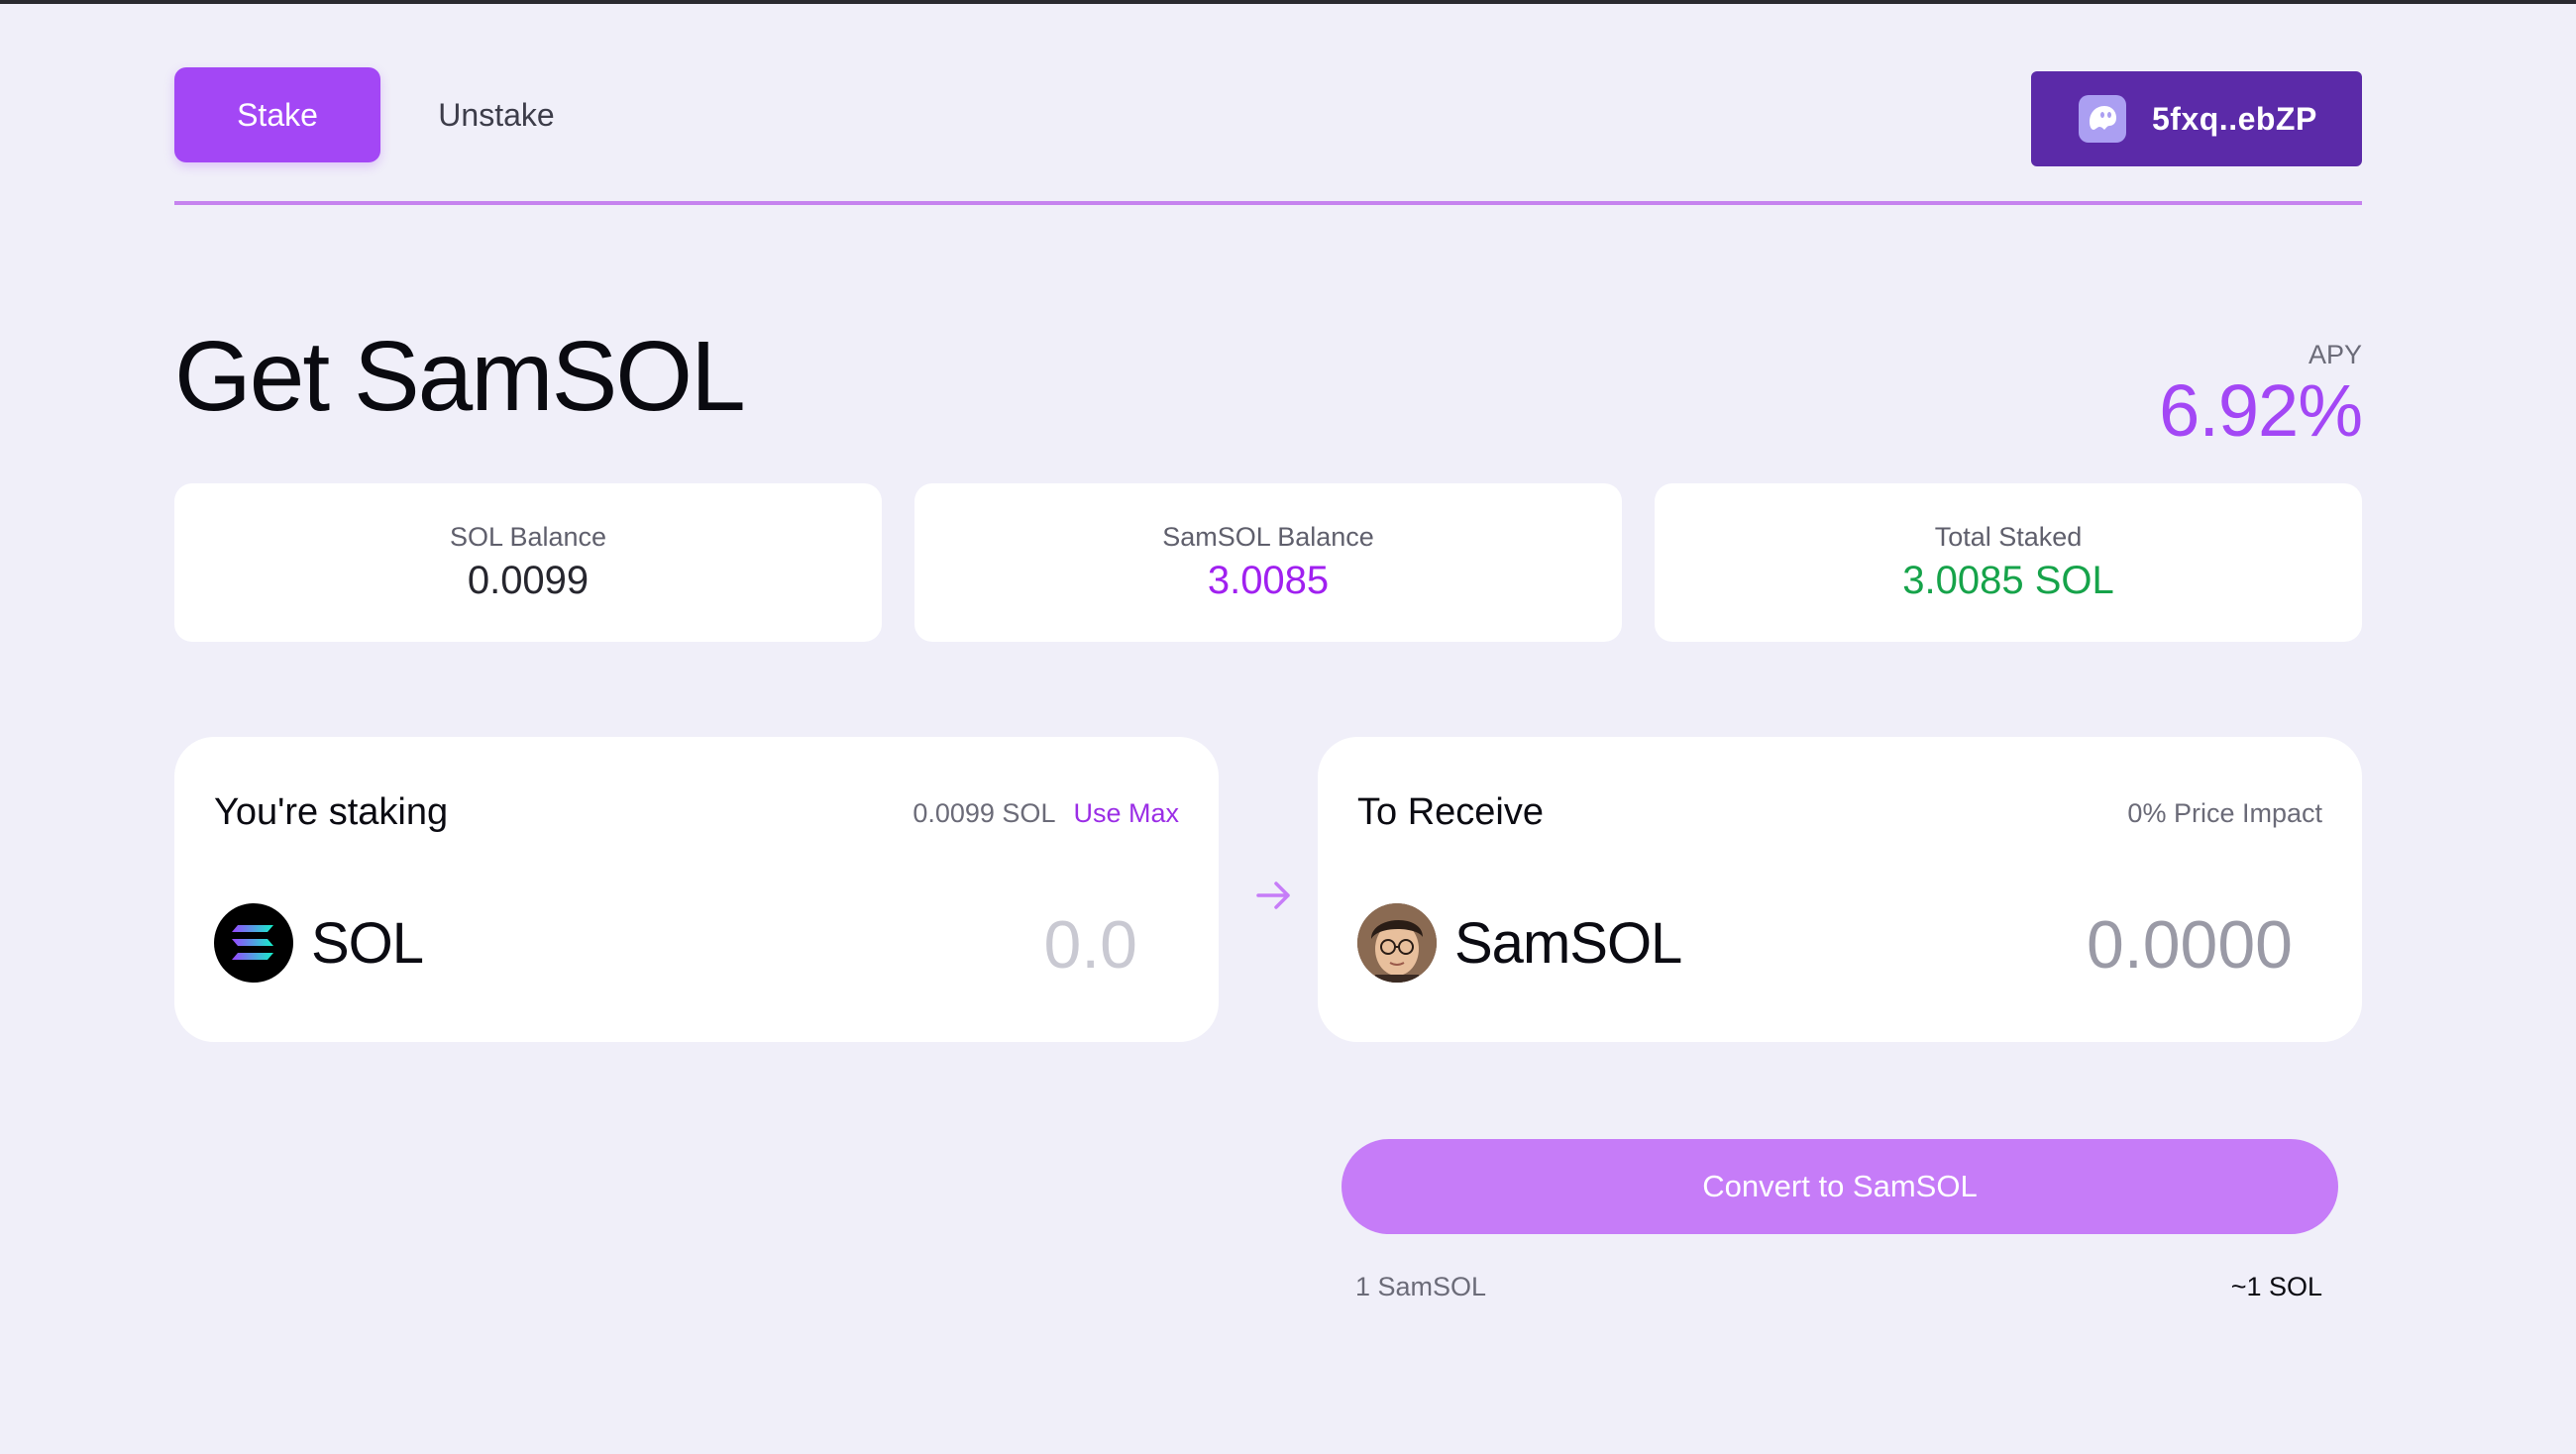  What do you see at coordinates (277, 114) in the screenshot?
I see `tab-stake: Stake` at bounding box center [277, 114].